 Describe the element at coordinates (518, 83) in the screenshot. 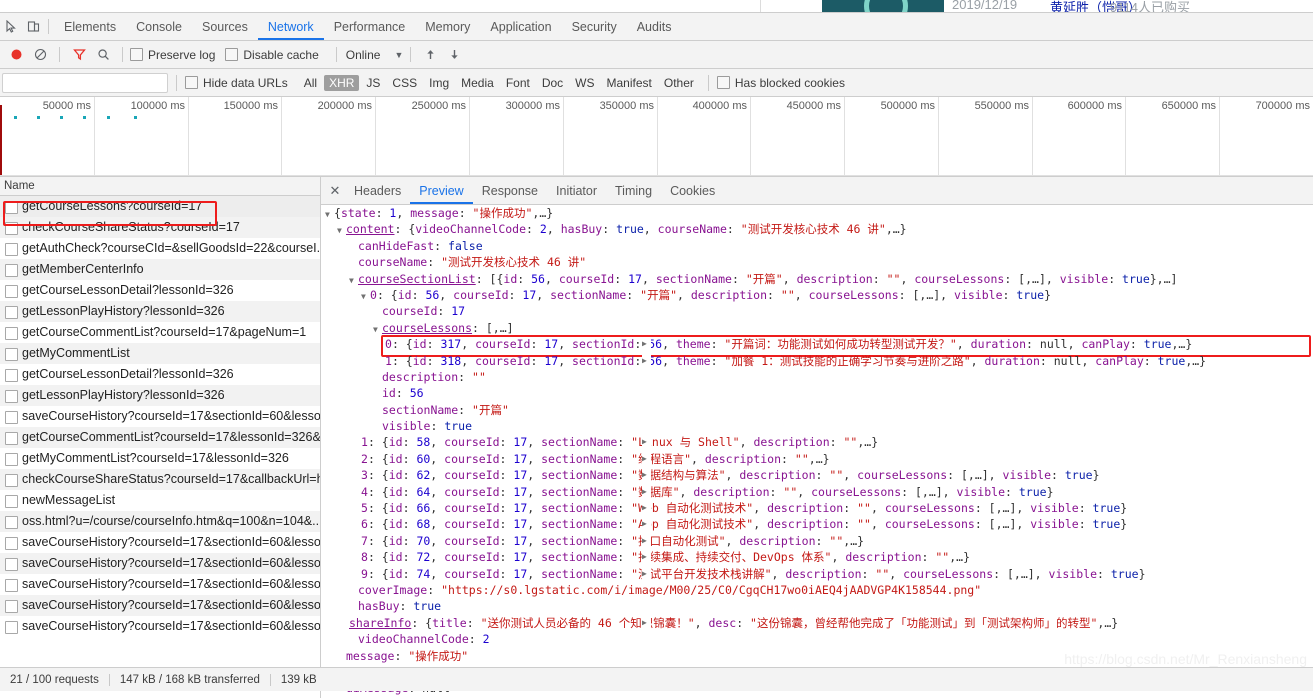

I see `filter-type-font: Font` at that location.